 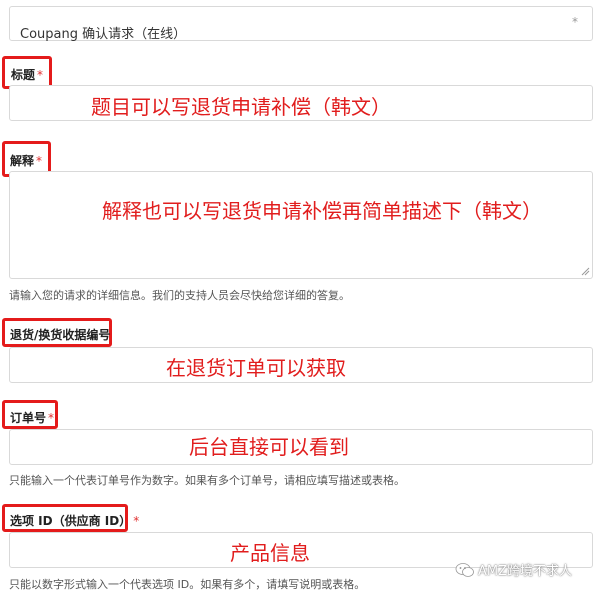 I want to click on option-id-annotation: 产品信息, so click(x=270, y=553).